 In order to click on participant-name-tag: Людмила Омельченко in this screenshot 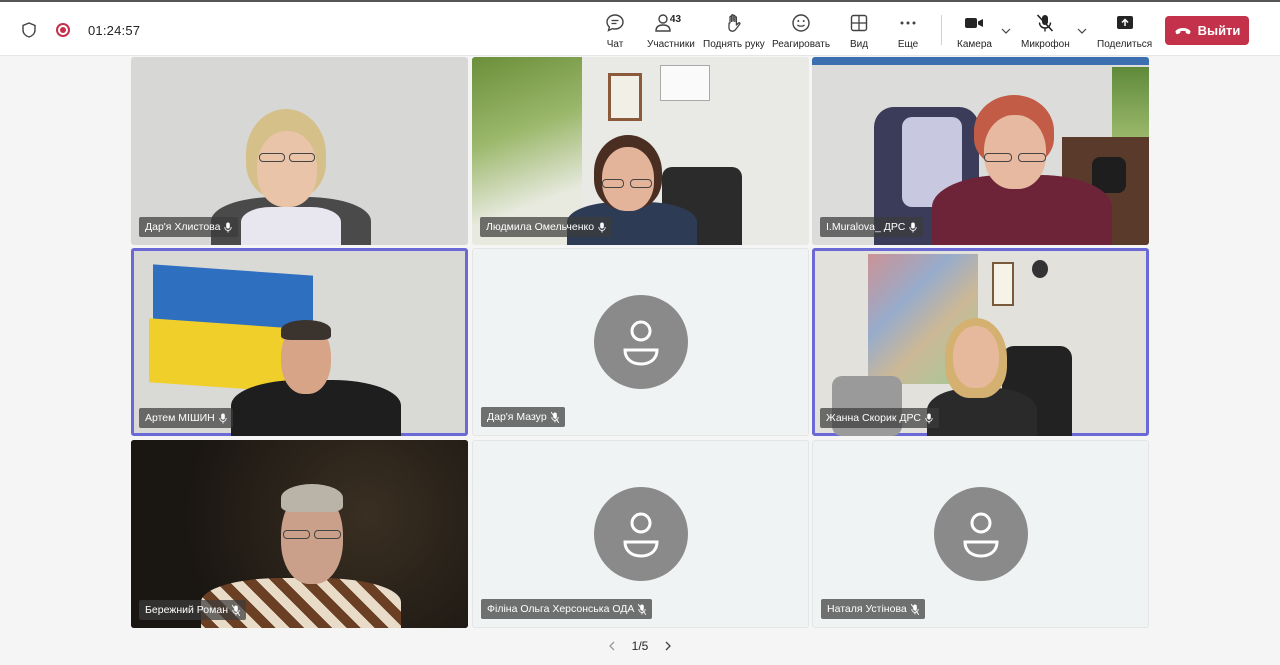, I will do `click(546, 227)`.